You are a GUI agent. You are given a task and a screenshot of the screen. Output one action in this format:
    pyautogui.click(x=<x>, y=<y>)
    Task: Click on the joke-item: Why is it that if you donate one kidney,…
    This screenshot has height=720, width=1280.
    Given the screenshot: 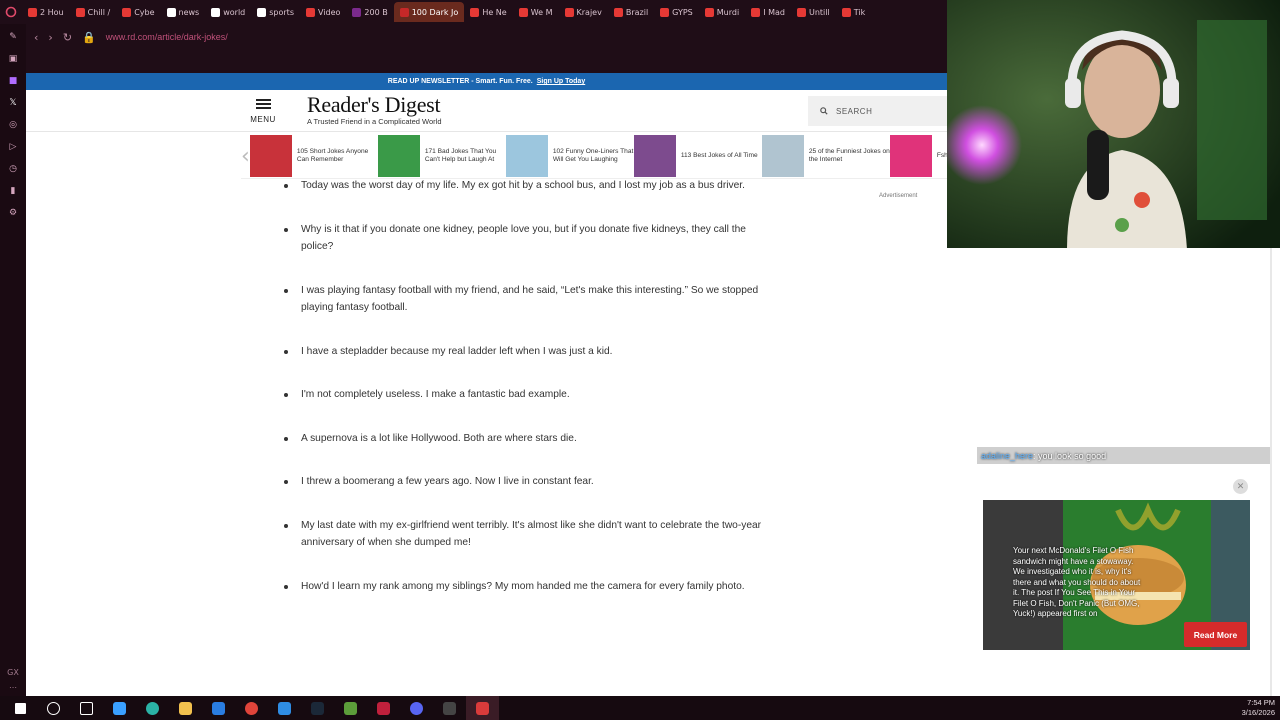 What is the action you would take?
    pyautogui.click(x=529, y=238)
    